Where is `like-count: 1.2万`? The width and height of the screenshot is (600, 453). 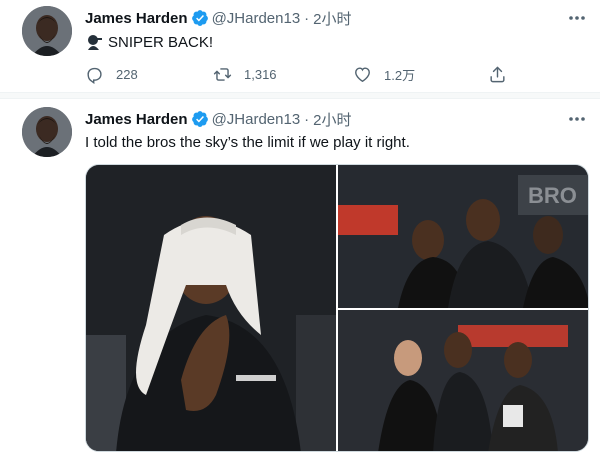 like-count: 1.2万 is located at coordinates (400, 75).